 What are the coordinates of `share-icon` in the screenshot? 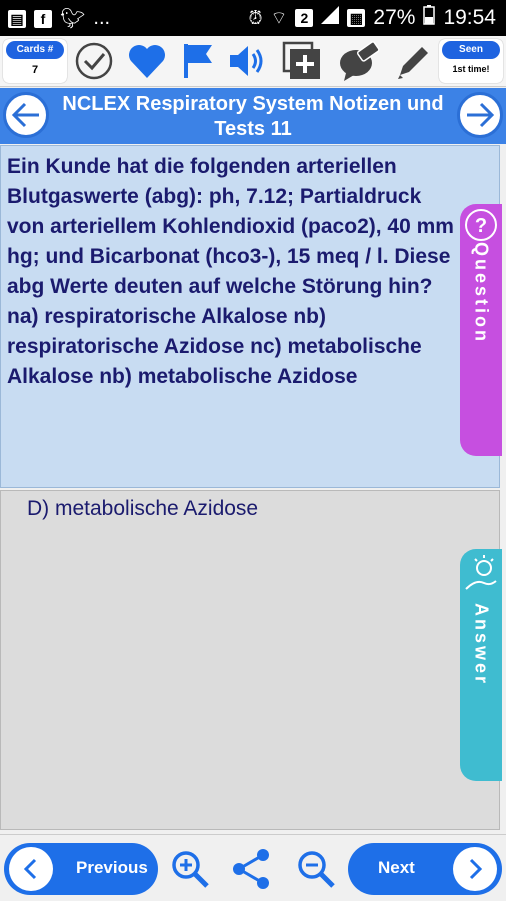 It's located at (252, 869).